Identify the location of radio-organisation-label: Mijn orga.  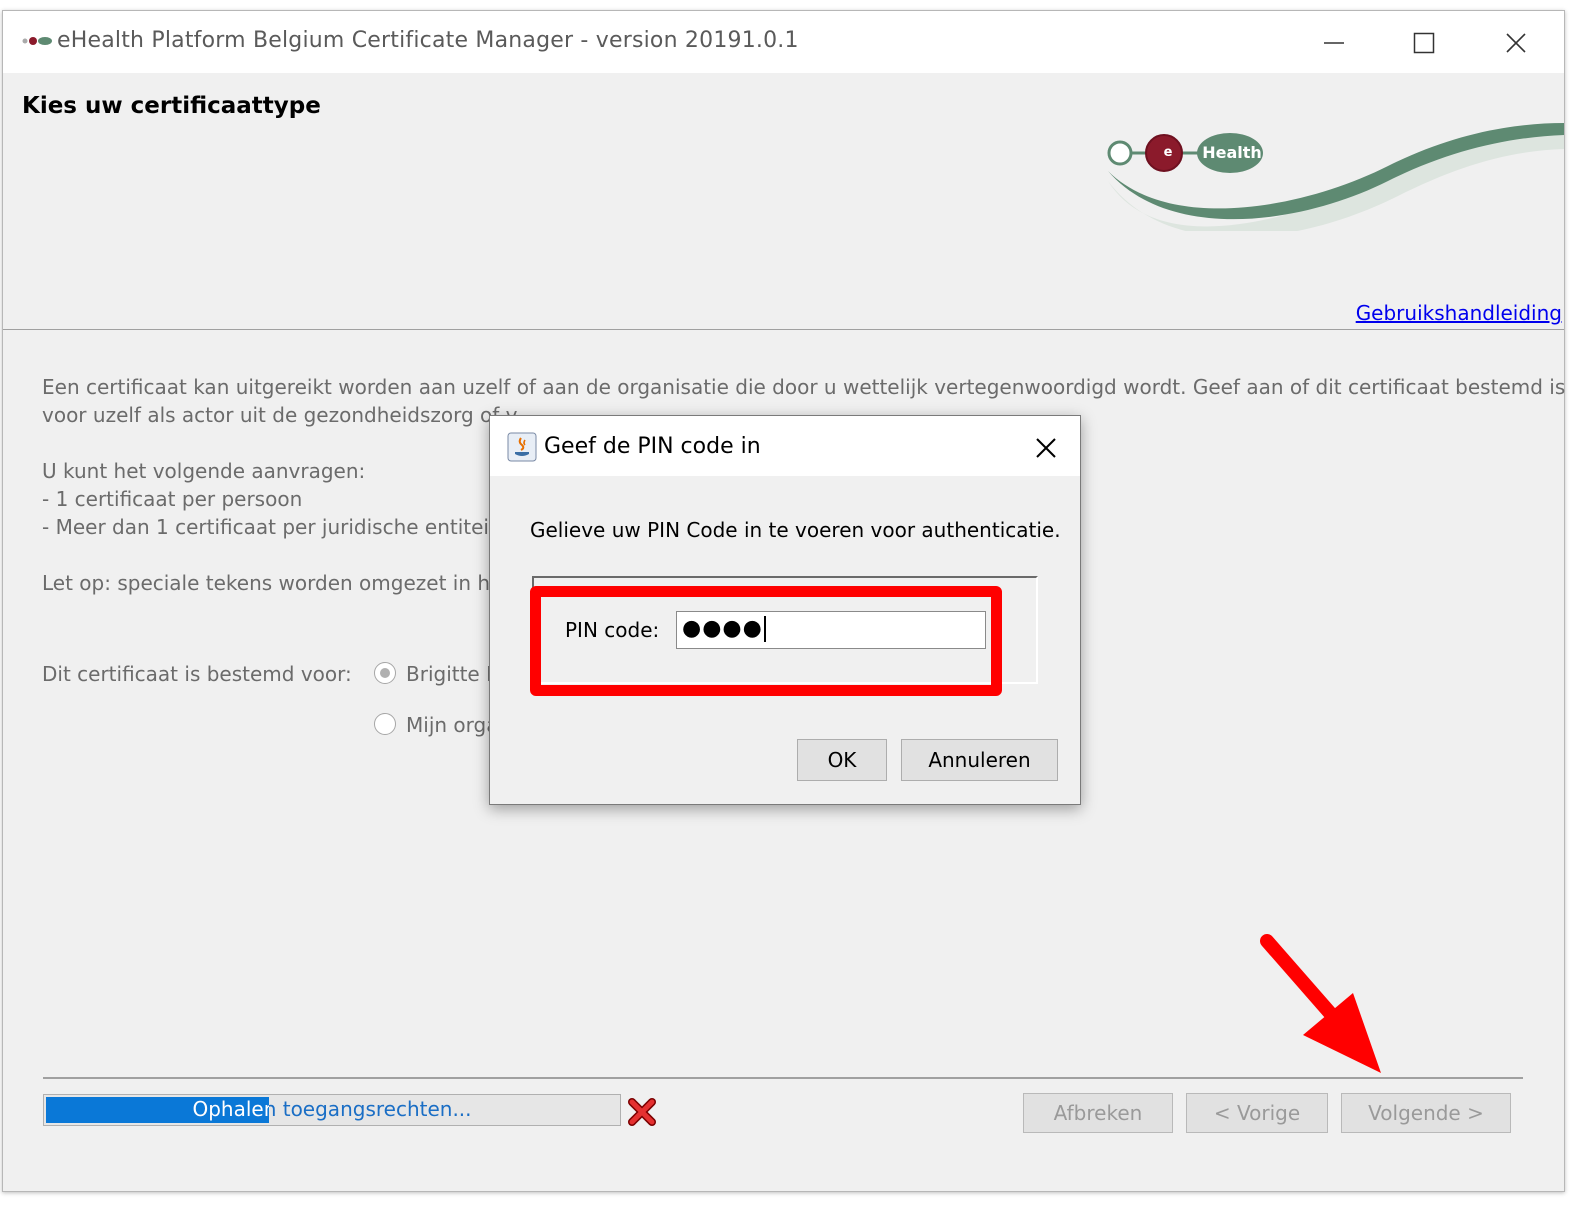
(452, 725).